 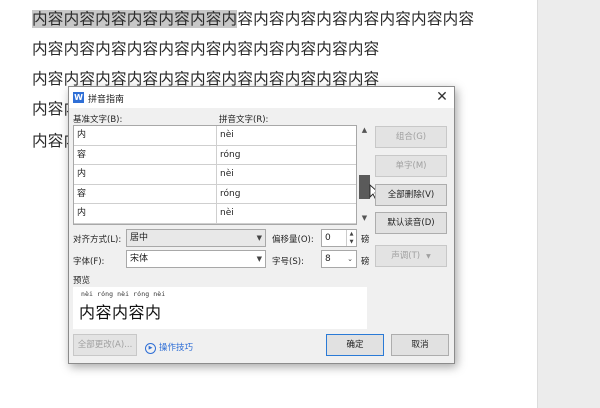 I want to click on tone-button: 声调(T) ▼, so click(x=411, y=256).